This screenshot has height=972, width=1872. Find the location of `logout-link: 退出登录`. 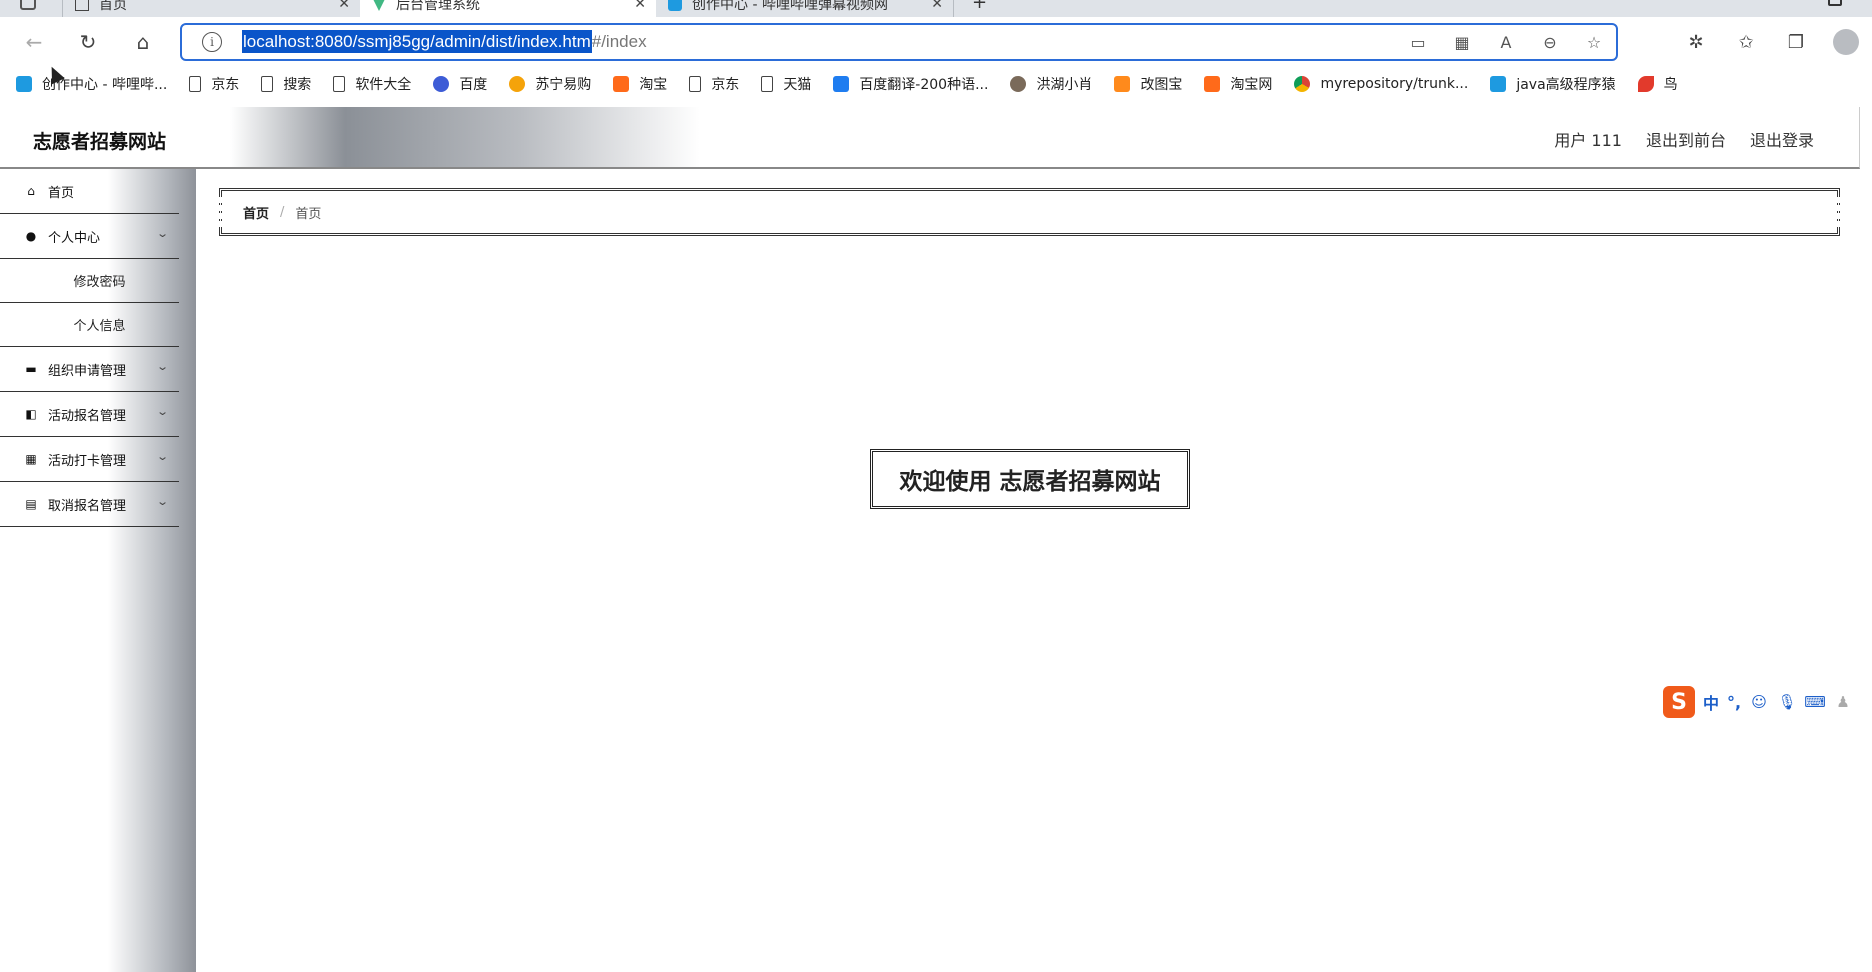

logout-link: 退出登录 is located at coordinates (1782, 139).